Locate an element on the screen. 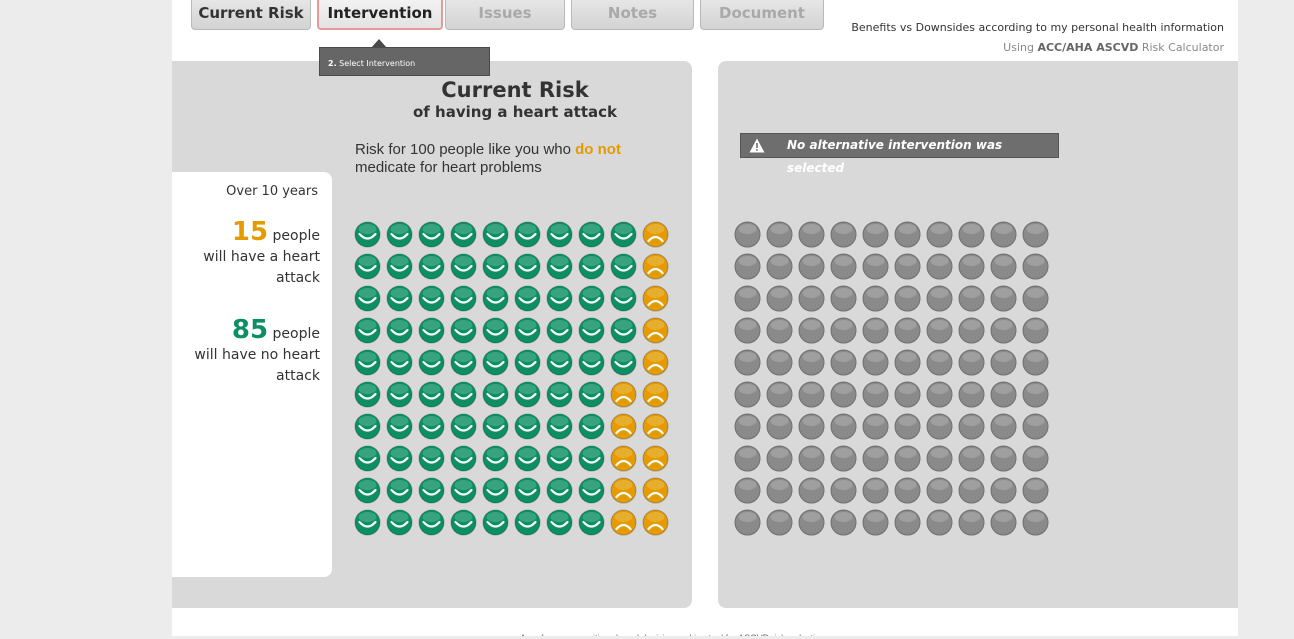 This screenshot has height=639, width=1294. tab-intervention: Intervention is located at coordinates (380, 15).